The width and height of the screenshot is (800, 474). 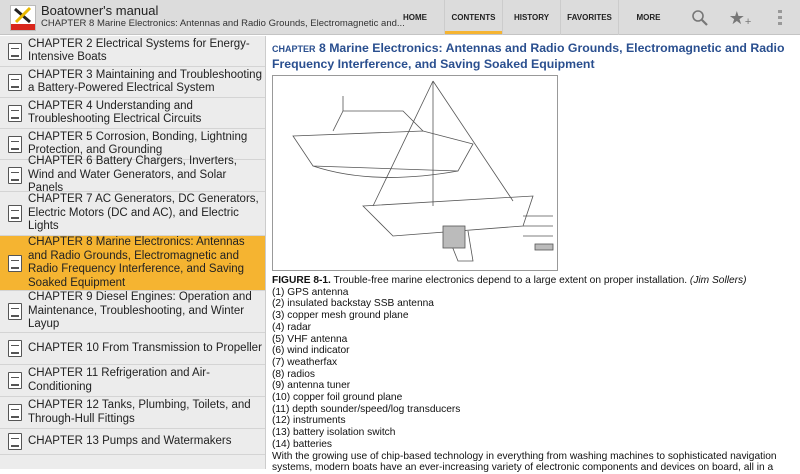 I want to click on legend-item: (10) copper foil ground plane, so click(x=337, y=398).